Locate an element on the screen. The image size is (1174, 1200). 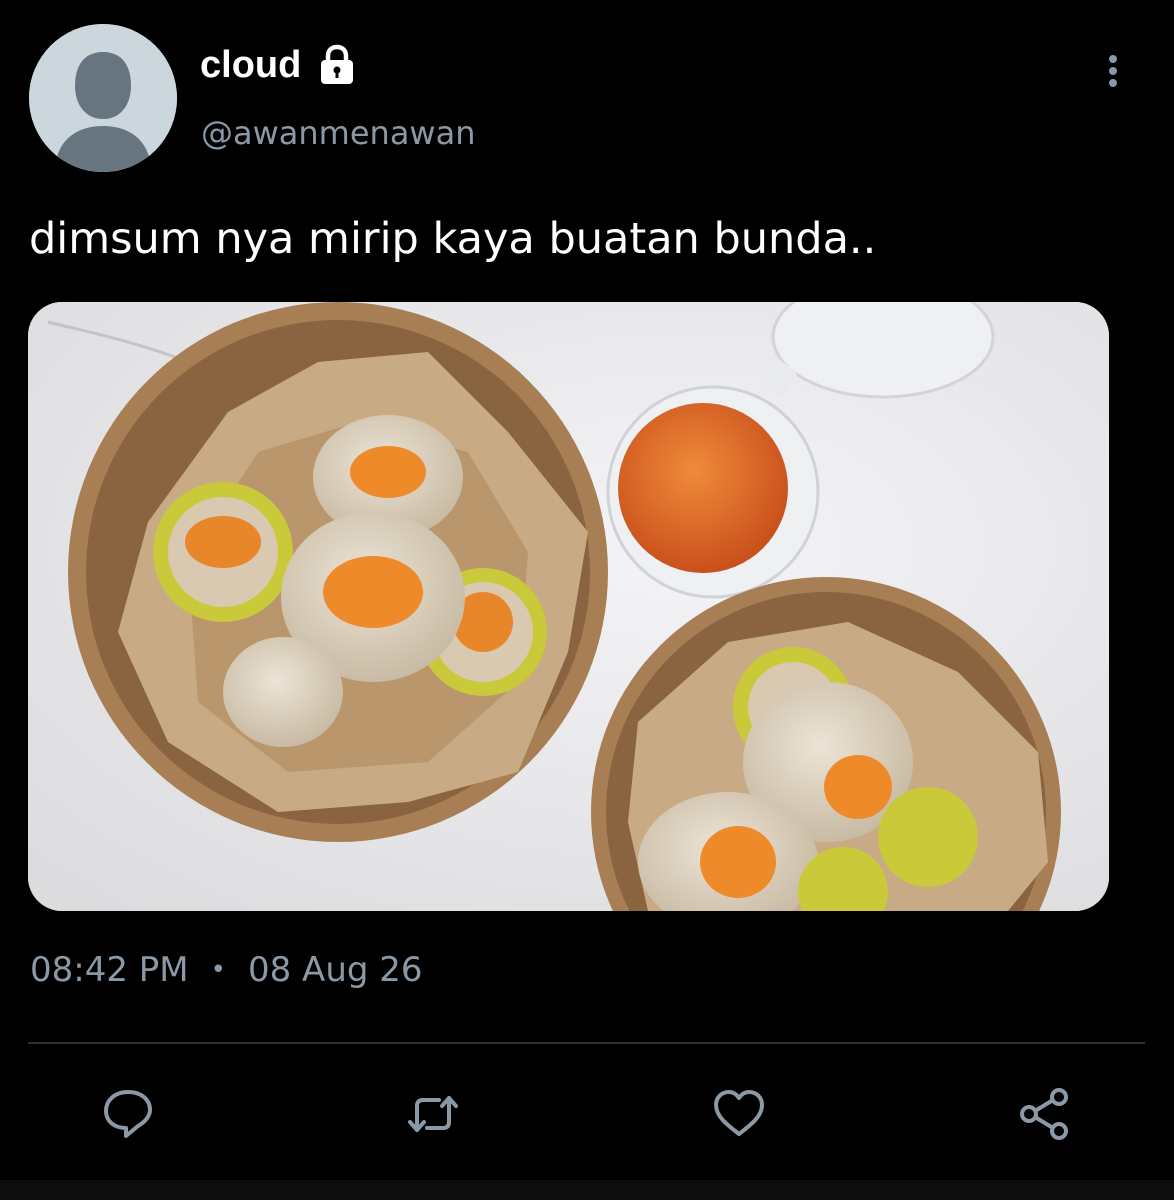
default-avatar-icon is located at coordinates (103, 98).